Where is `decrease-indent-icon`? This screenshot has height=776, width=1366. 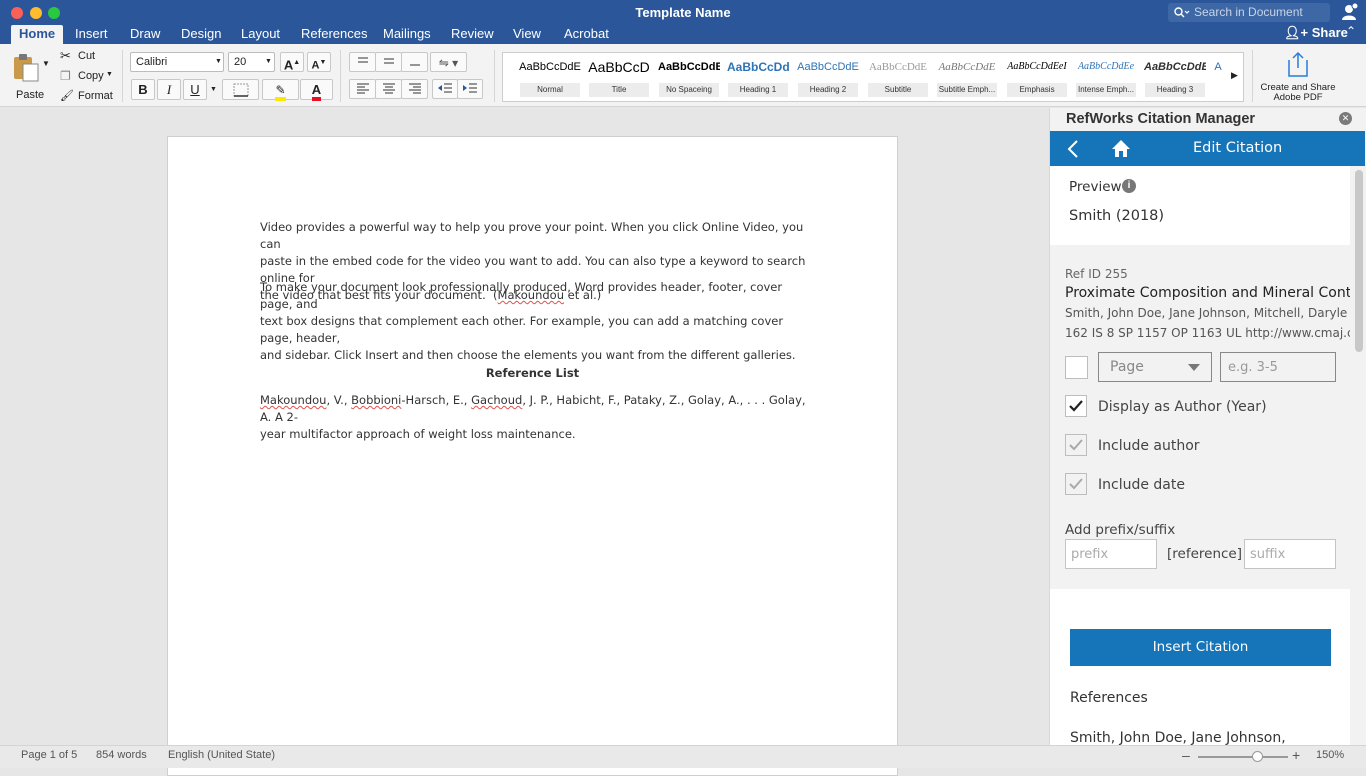
decrease-indent-icon is located at coordinates (445, 88).